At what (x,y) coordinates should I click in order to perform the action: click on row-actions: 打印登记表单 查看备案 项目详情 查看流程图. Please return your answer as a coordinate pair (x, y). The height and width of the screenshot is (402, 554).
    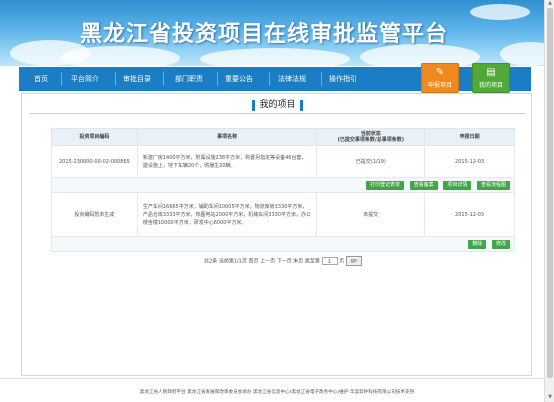
    Looking at the image, I should click on (283, 185).